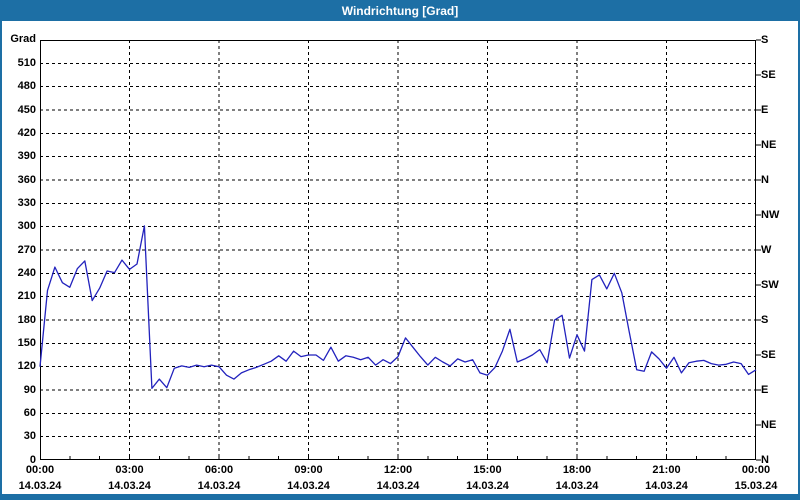  I want to click on y-left-tick-label: 30, so click(29, 436).